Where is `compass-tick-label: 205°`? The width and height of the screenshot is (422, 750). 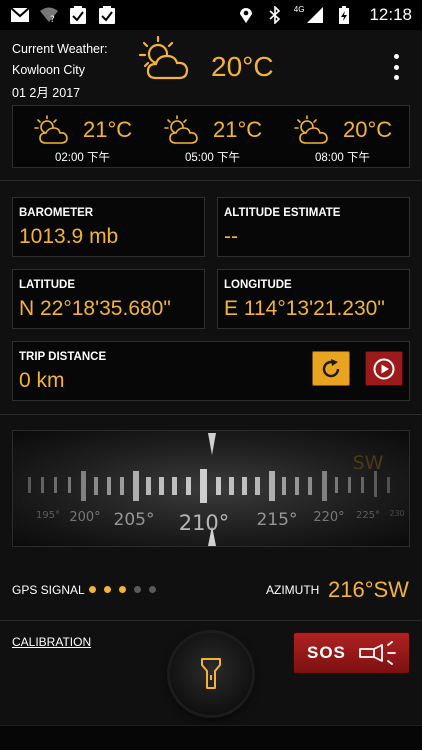
compass-tick-label: 205° is located at coordinates (134, 520).